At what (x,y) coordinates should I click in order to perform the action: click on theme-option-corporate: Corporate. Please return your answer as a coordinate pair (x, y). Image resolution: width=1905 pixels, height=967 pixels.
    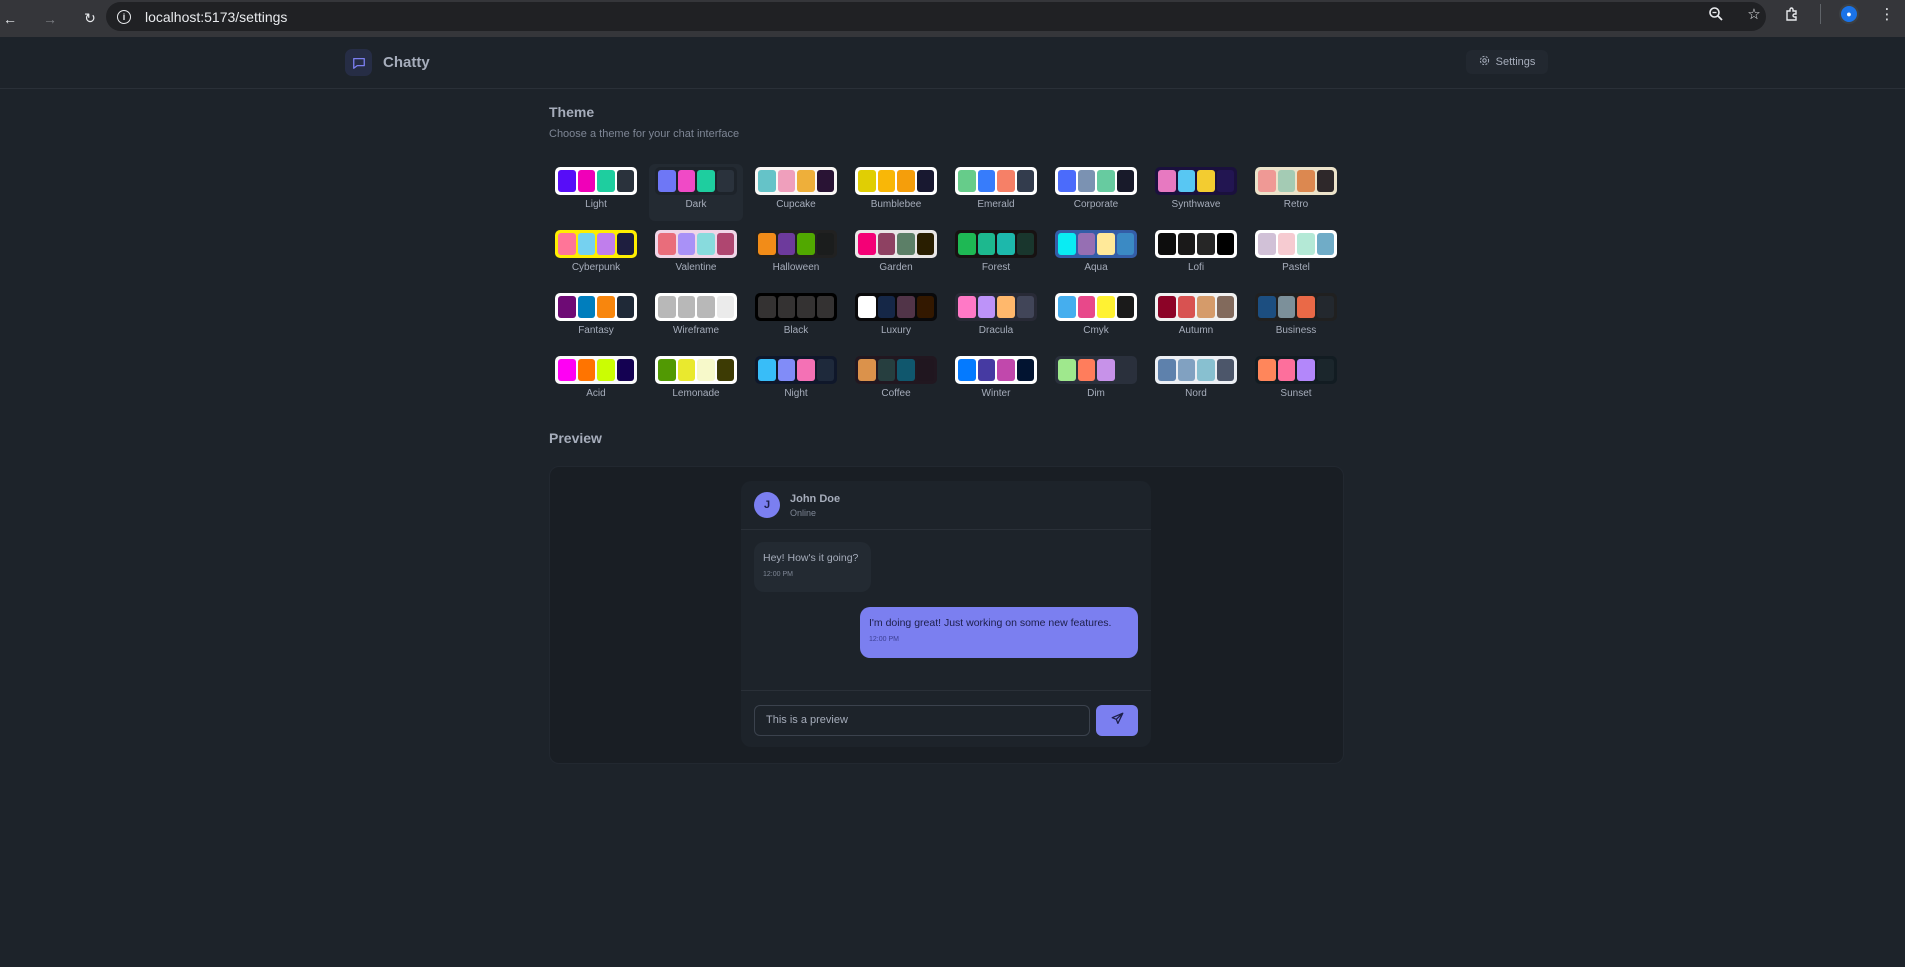
    Looking at the image, I should click on (1096, 192).